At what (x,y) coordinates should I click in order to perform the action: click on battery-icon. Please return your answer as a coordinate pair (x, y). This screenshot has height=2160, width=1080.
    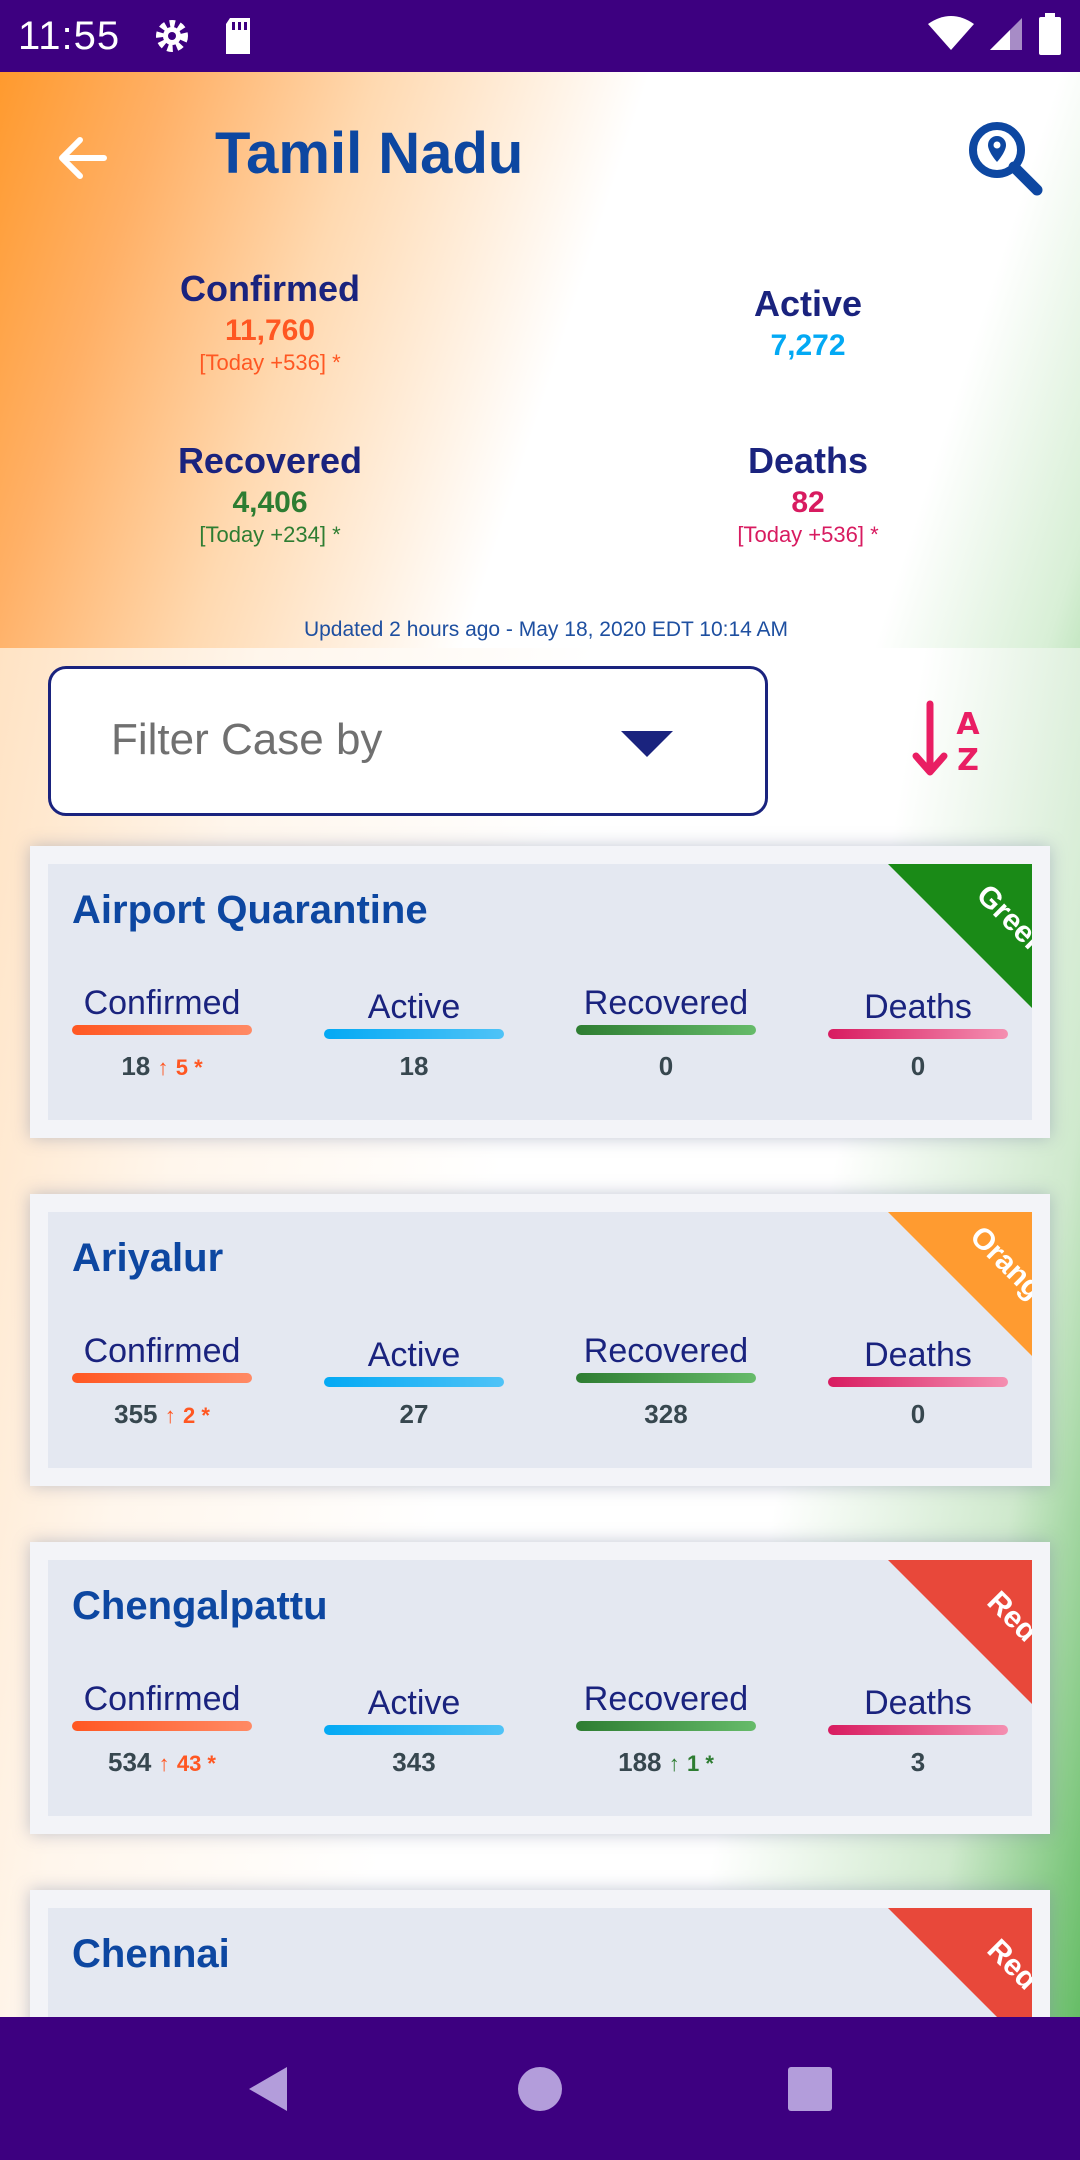
    Looking at the image, I should click on (1050, 36).